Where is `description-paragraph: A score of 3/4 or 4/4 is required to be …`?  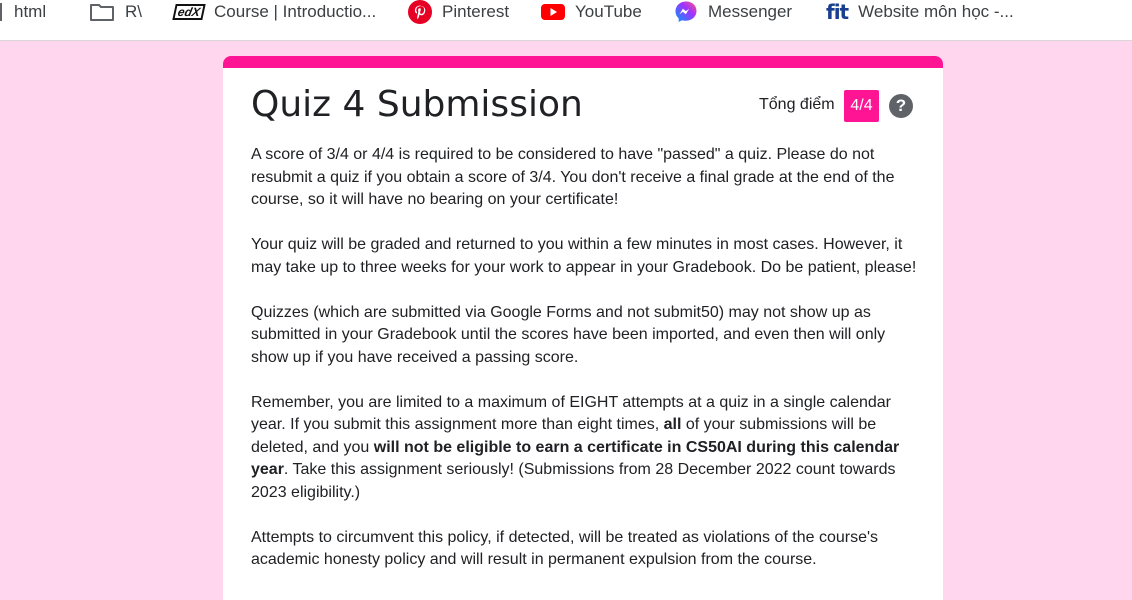
description-paragraph: A score of 3/4 or 4/4 is required to be … is located at coordinates (573, 177).